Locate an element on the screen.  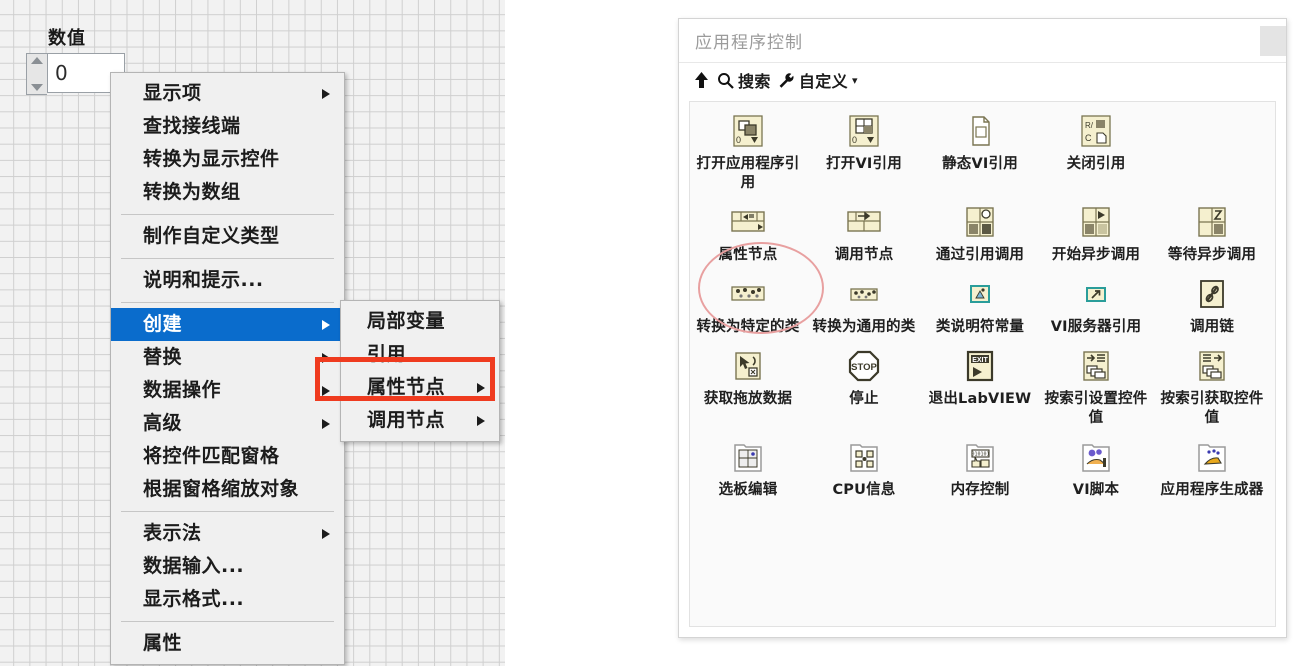
palette-item-set-control-value-by-index: 按索引设置控件值 is located at coordinates (1096, 382).